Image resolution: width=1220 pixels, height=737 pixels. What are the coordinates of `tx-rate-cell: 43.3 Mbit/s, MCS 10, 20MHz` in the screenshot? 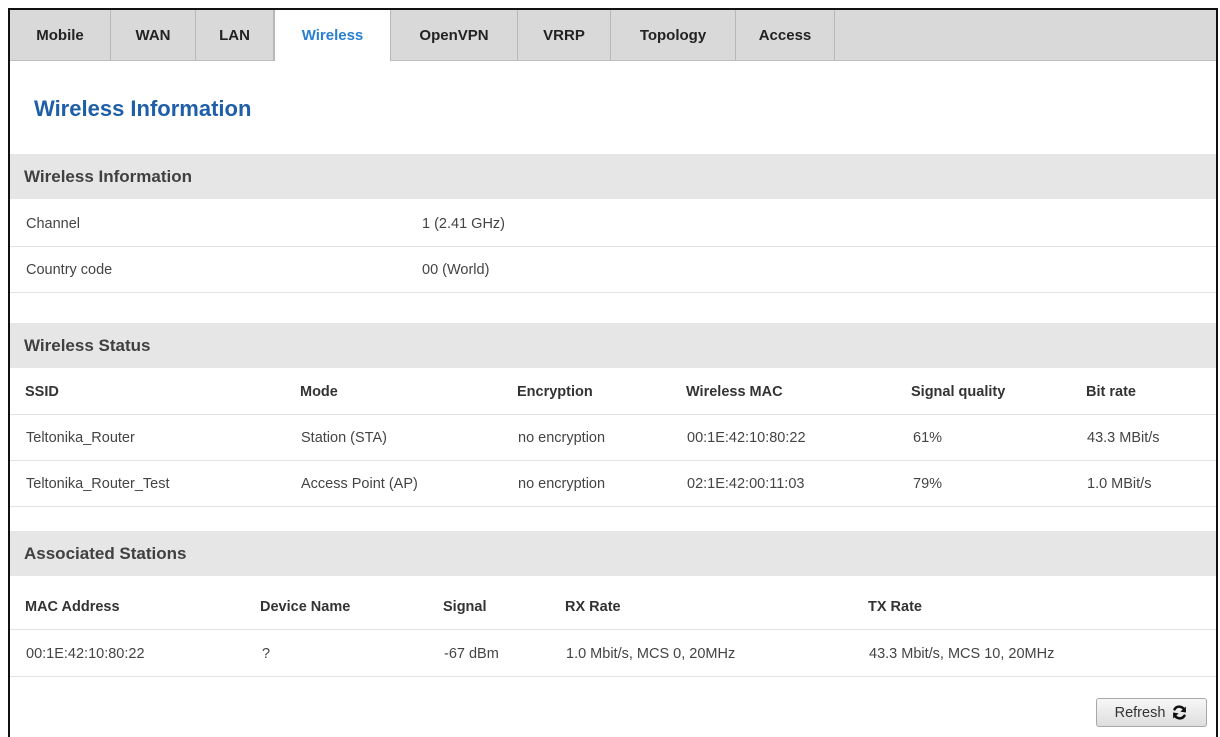 It's located at (962, 654).